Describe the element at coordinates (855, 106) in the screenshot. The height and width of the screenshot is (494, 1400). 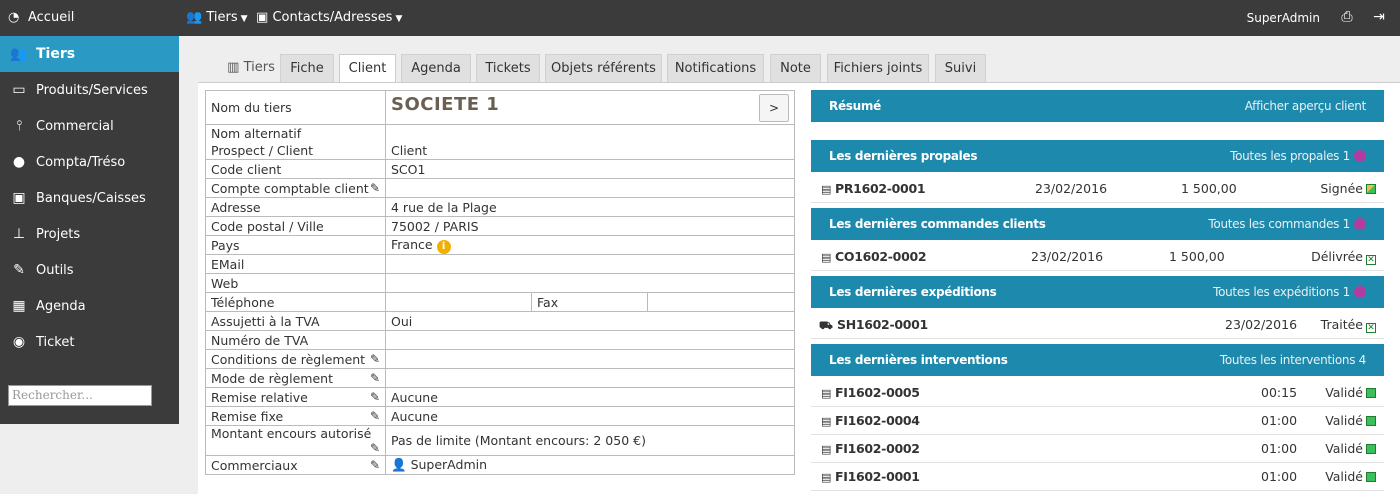
I see `resume-title: Résumé` at that location.